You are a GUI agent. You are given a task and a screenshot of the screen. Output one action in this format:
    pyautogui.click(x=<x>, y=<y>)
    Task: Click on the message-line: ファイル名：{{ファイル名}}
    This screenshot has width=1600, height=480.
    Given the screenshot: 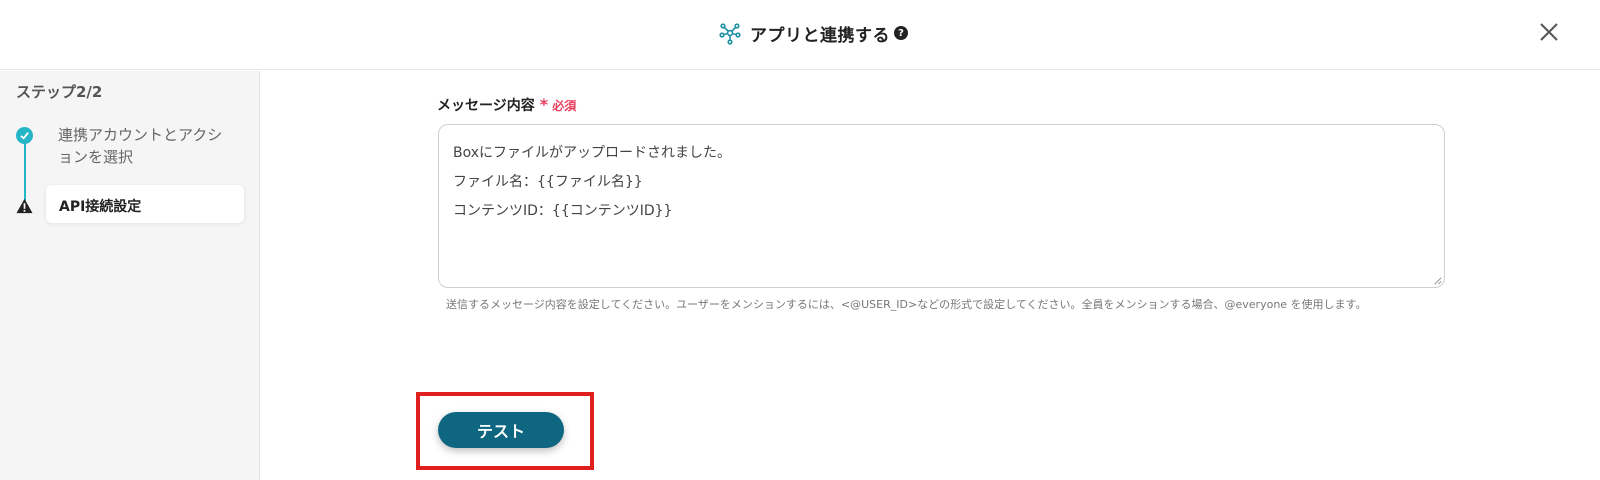 What is the action you would take?
    pyautogui.click(x=548, y=182)
    